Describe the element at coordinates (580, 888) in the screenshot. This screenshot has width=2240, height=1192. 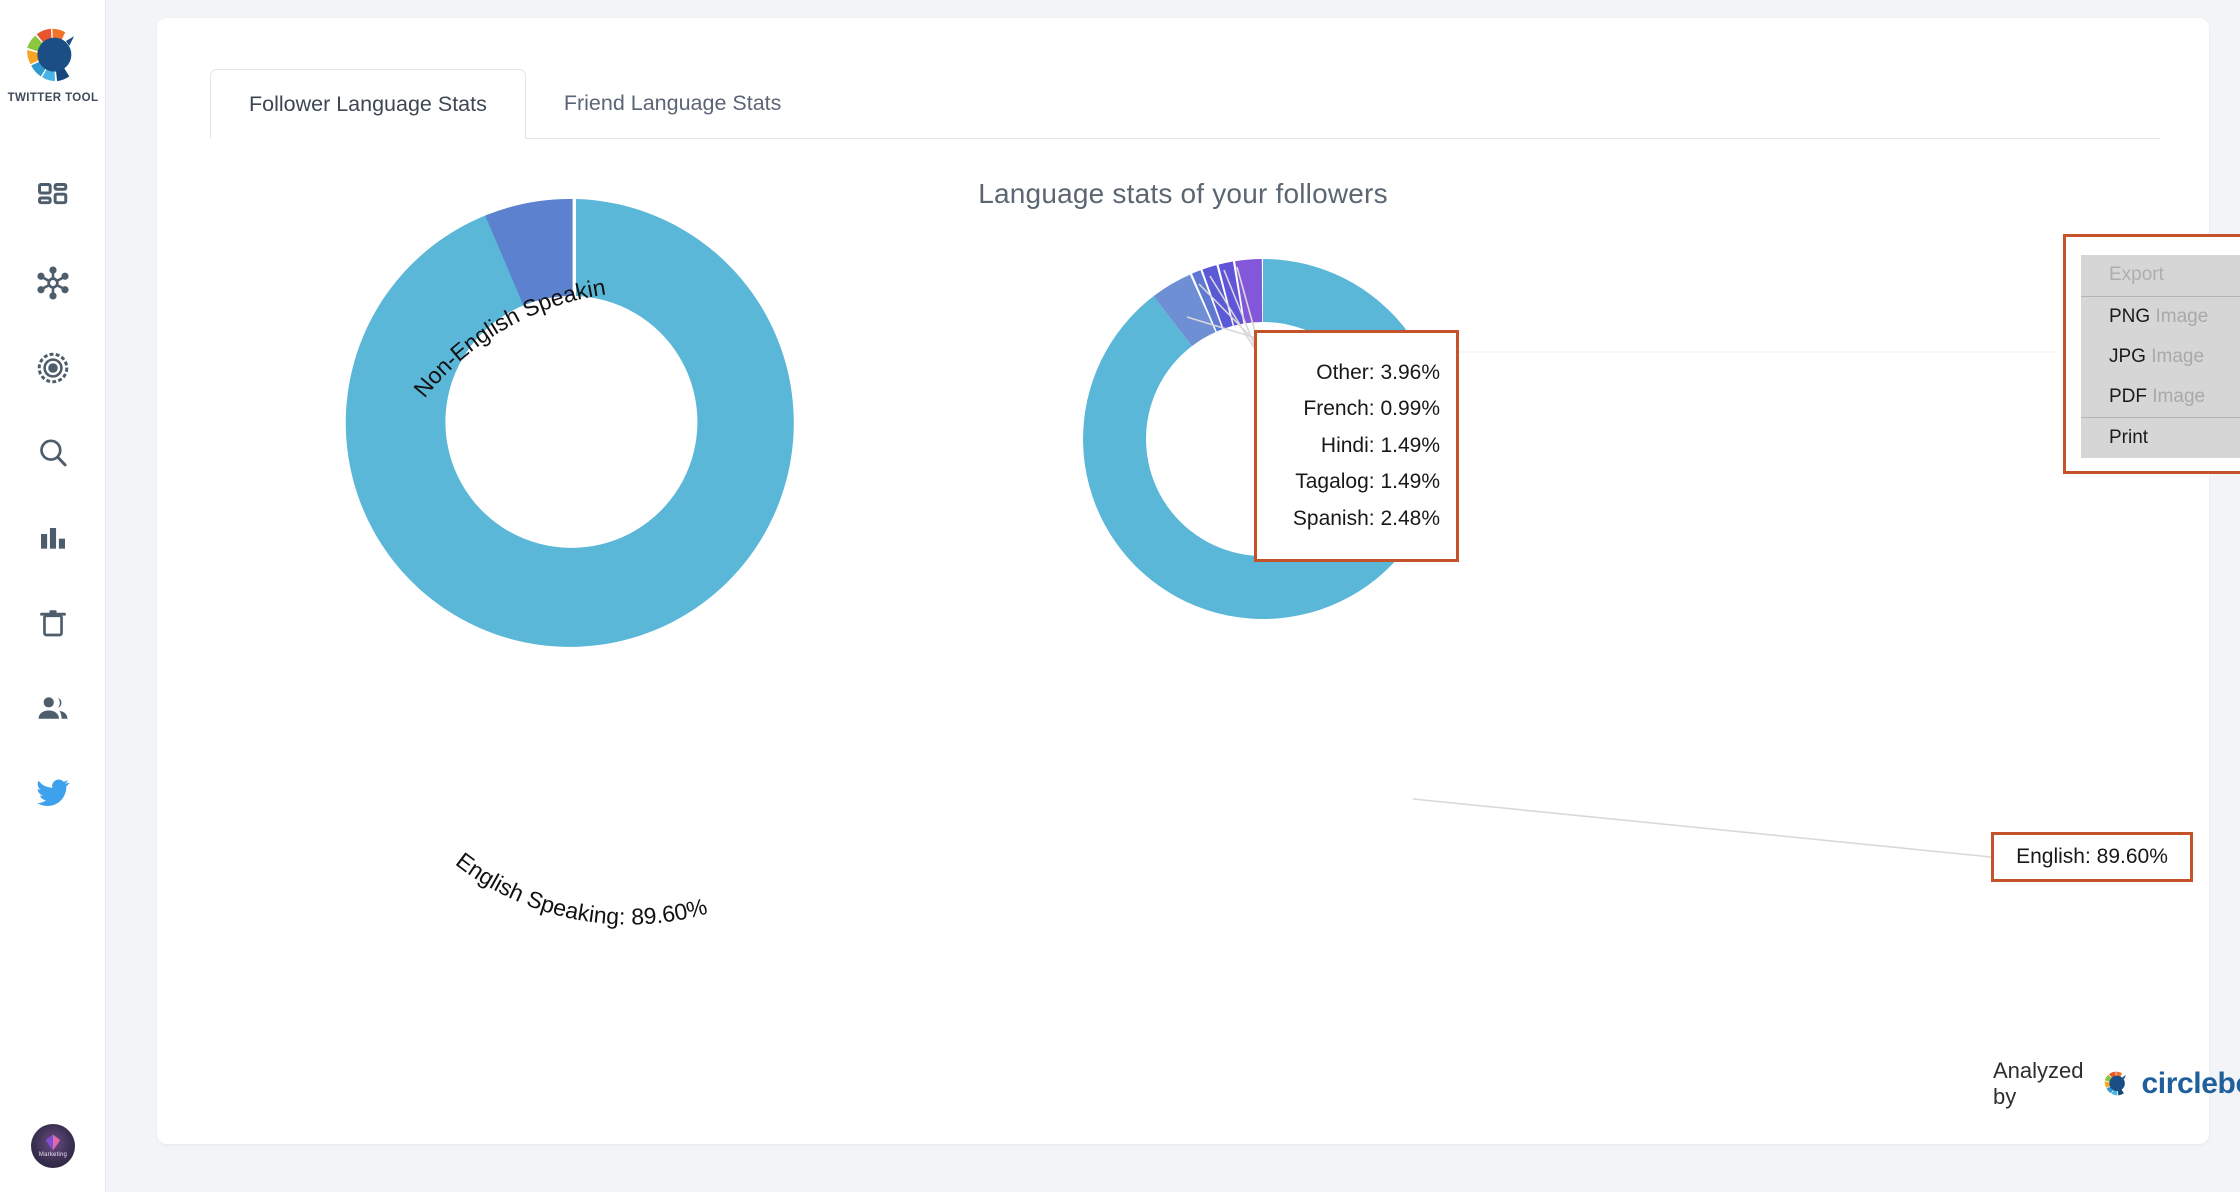
I see `curved-label-english: English Speaking: 89.60%` at that location.